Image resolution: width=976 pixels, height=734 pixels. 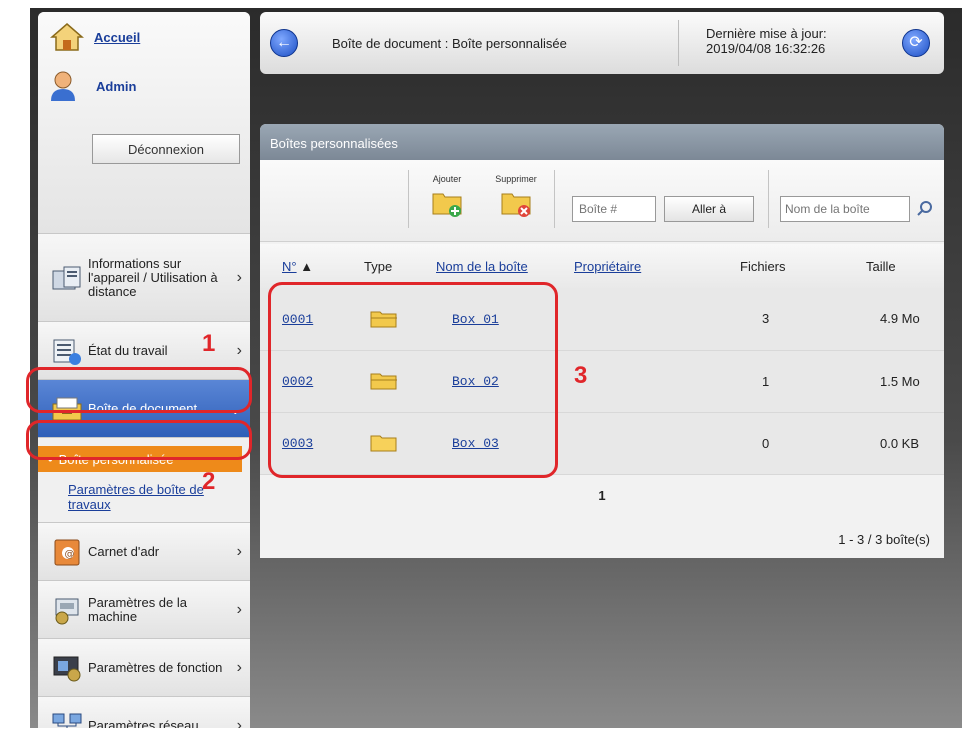 I want to click on page-number: 1, so click(x=601, y=495).